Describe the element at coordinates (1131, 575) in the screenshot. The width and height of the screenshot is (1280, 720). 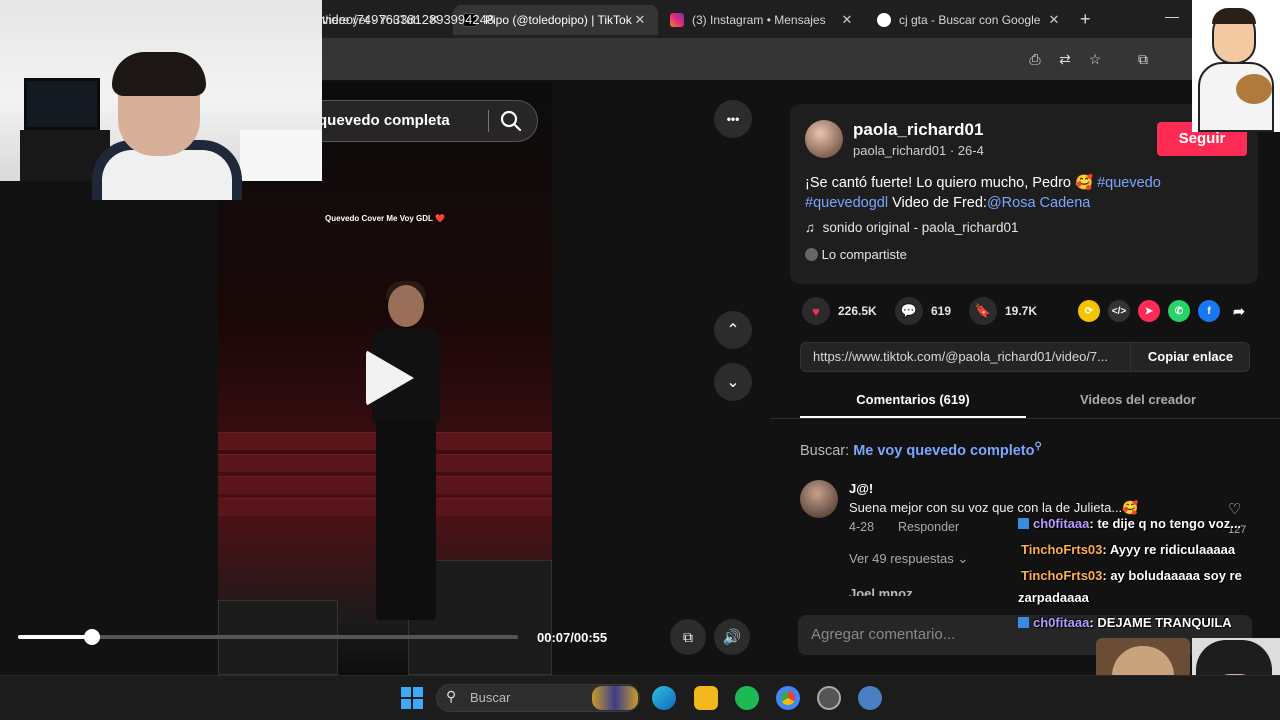
I see `chat-message: TinchoFrts03: ay boludaaaaa soy re` at that location.